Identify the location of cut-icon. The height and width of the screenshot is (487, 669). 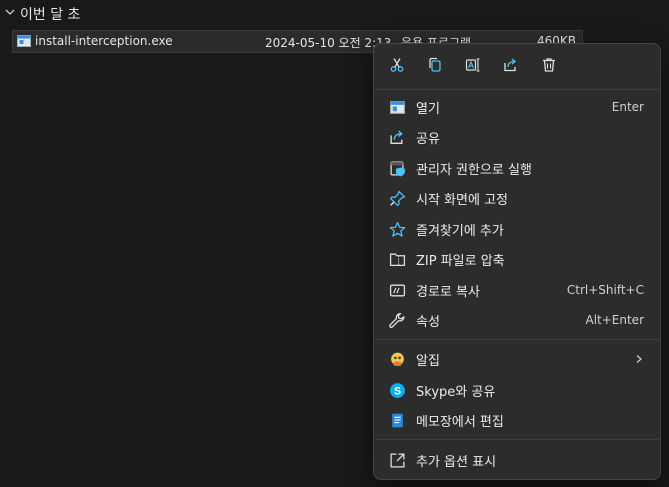
(397, 67).